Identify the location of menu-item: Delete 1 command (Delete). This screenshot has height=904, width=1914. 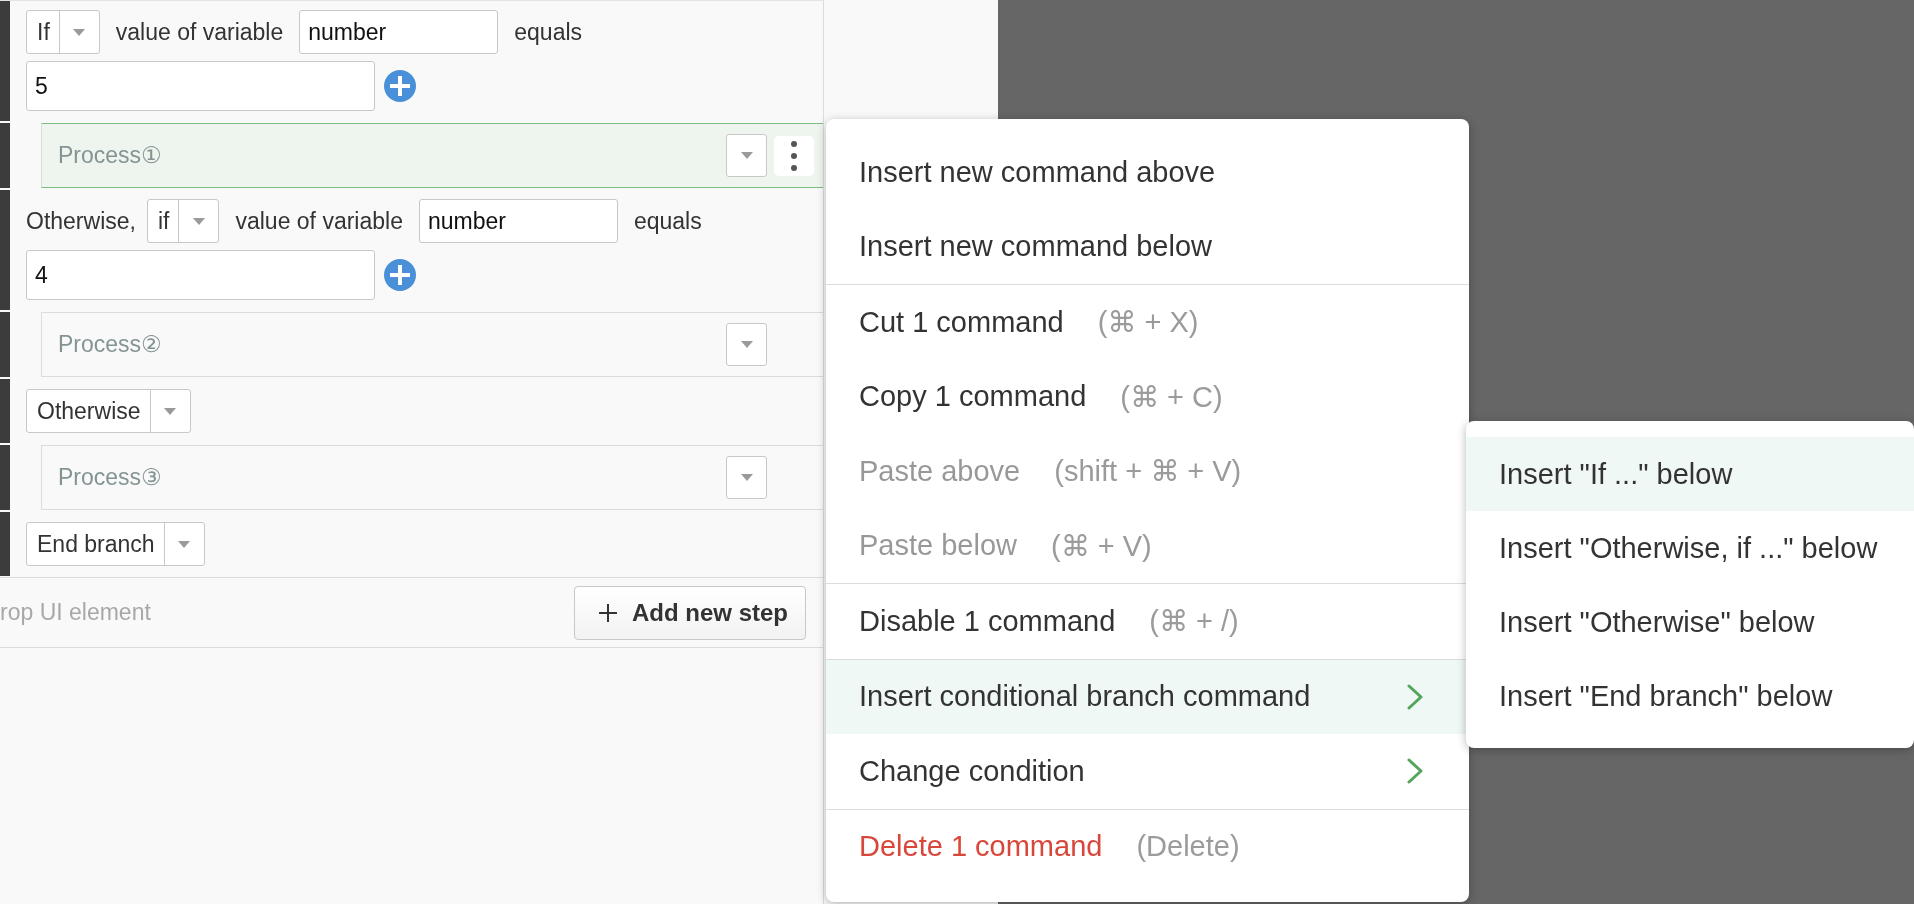
(1147, 846).